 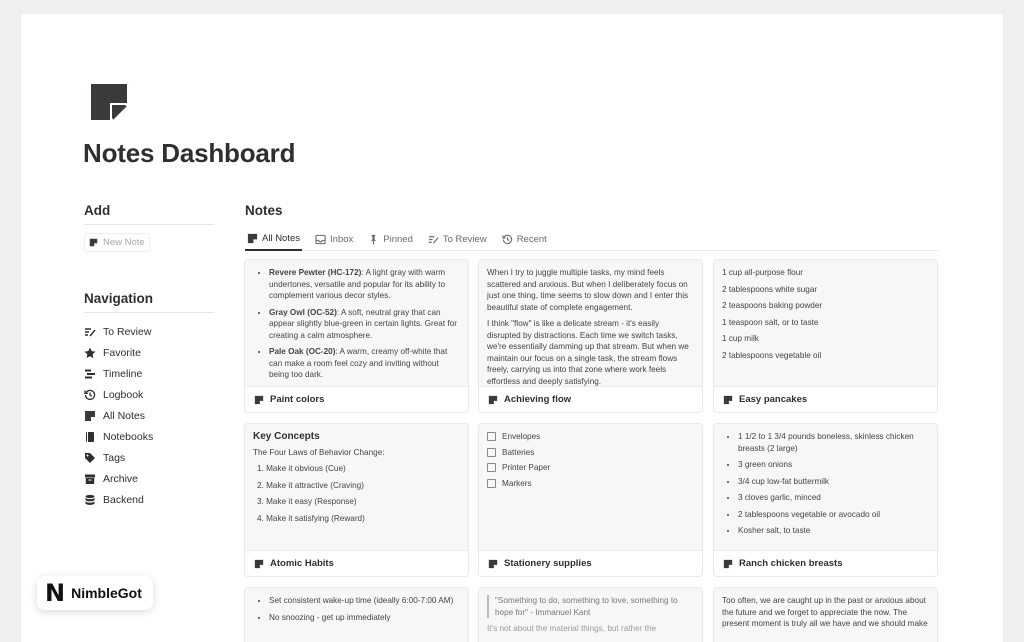 What do you see at coordinates (149, 352) in the screenshot?
I see `nav-item-favorite: Favorite` at bounding box center [149, 352].